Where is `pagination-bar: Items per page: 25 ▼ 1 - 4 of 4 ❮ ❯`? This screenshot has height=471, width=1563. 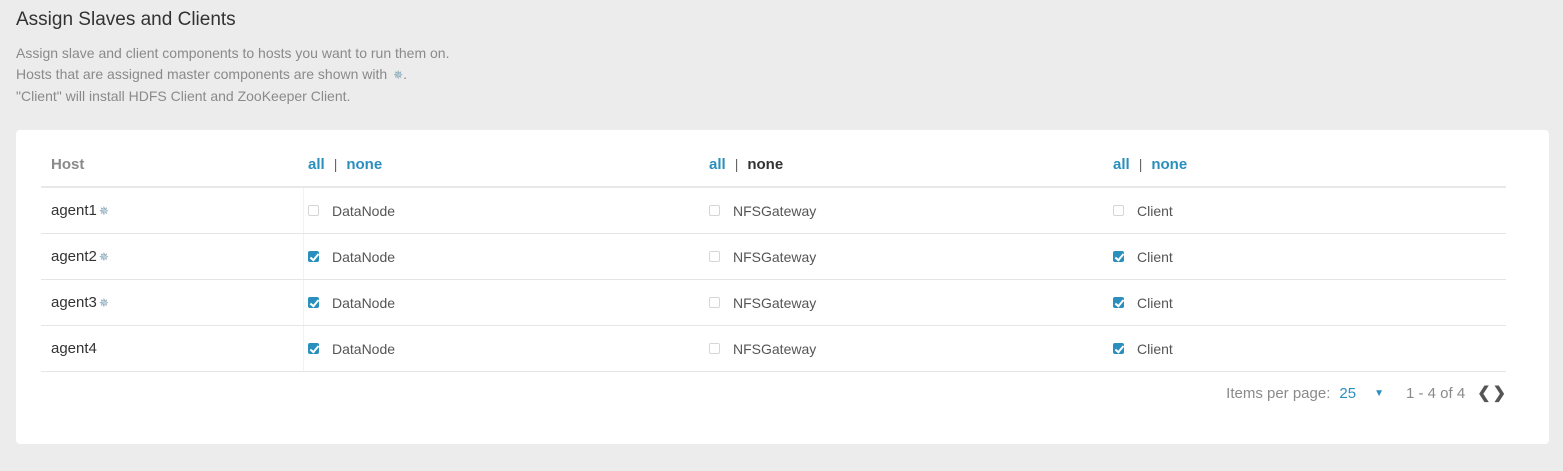 pagination-bar: Items per page: 25 ▼ 1 - 4 of 4 ❮ ❯ is located at coordinates (1366, 393).